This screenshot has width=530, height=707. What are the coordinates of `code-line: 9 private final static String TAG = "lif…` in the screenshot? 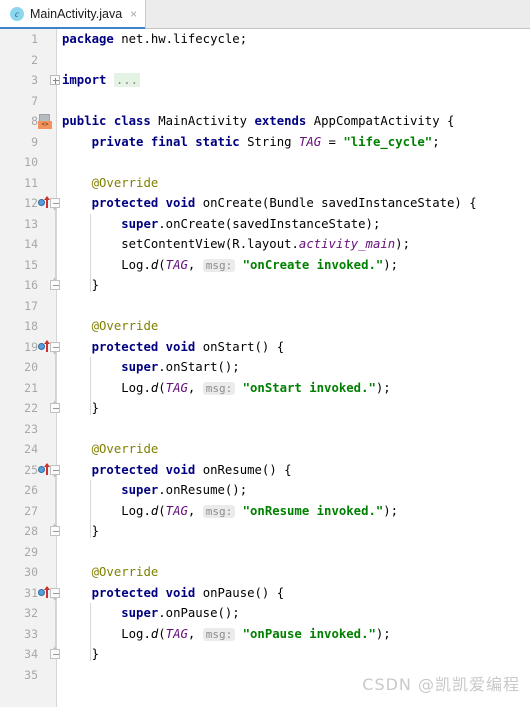 It's located at (265, 142).